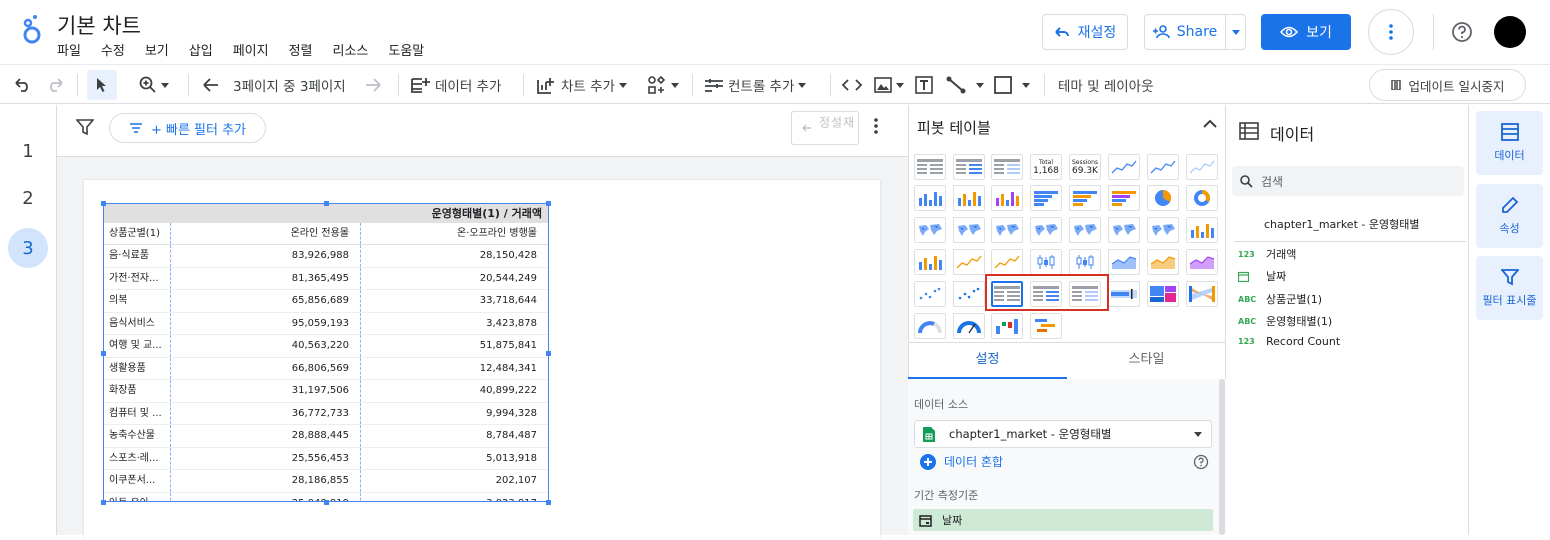 This screenshot has height=540, width=1550. I want to click on add-chart-button: 차트 추가, so click(582, 85).